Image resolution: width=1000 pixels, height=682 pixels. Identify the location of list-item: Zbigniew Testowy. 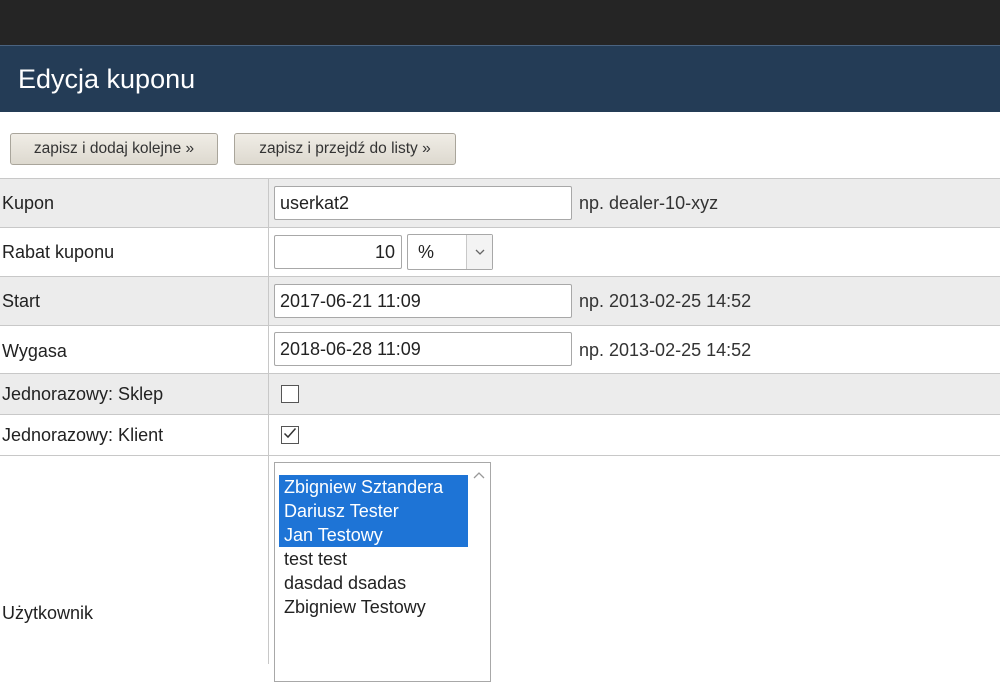
(373, 607).